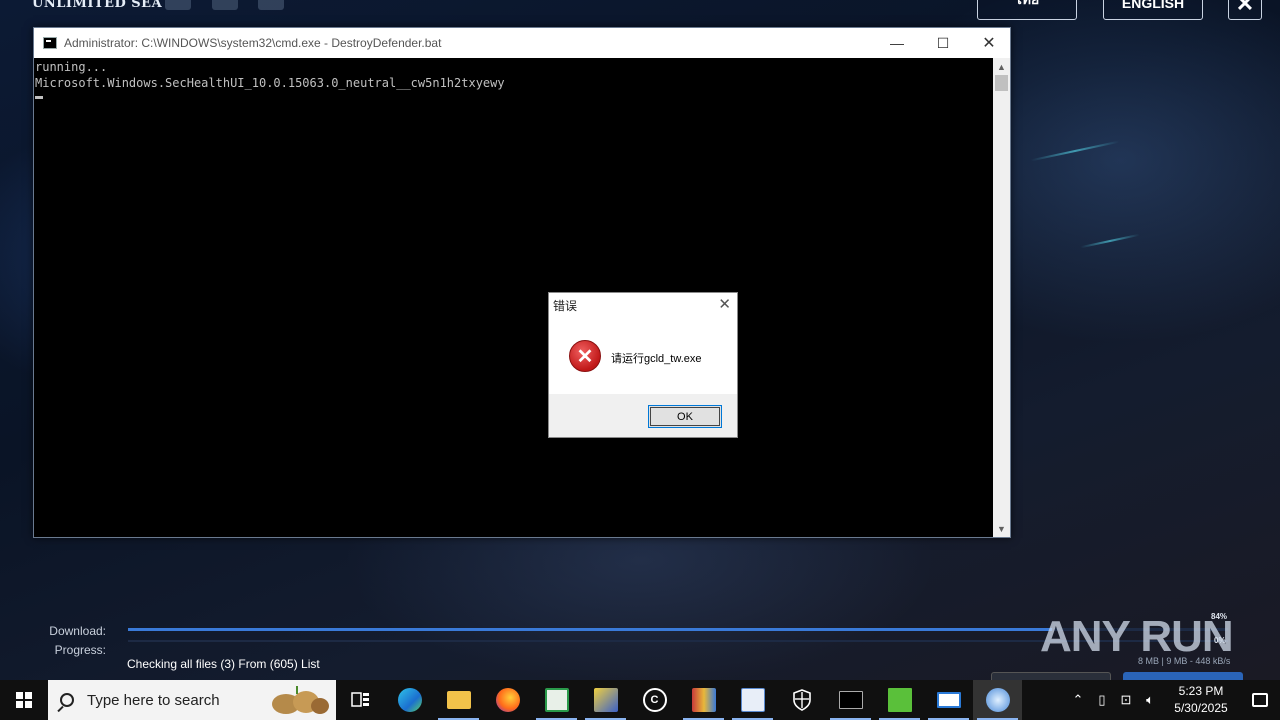 The width and height of the screenshot is (1280, 720). What do you see at coordinates (590, 629) in the screenshot?
I see `download-progress-fill` at bounding box center [590, 629].